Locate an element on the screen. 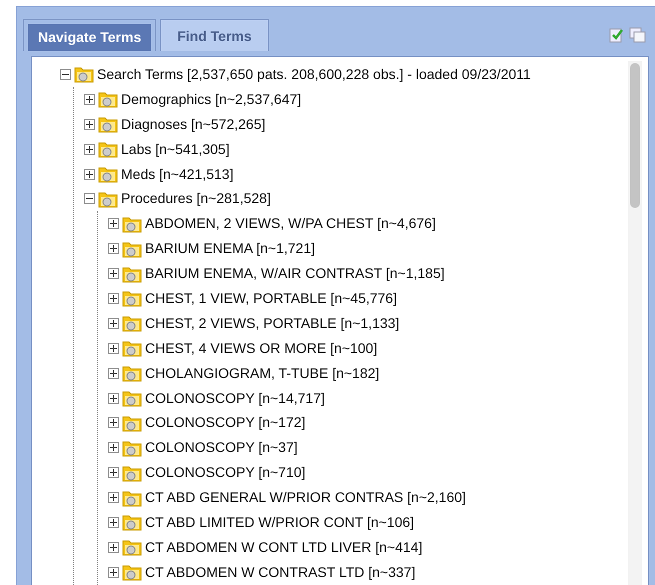 This screenshot has width=655, height=585. tree-item: CHEST, 1 VIEW, PORTABLE [n~45,776] is located at coordinates (271, 298).